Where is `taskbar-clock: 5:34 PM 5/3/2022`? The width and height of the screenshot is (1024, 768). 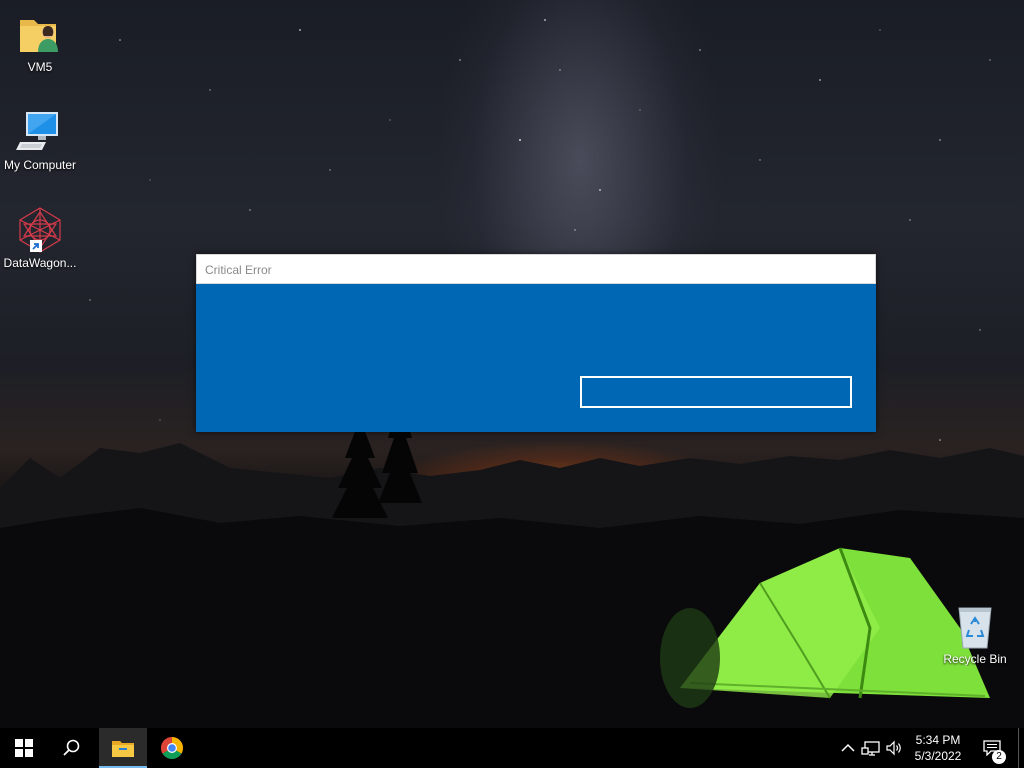 taskbar-clock: 5:34 PM 5/3/2022 is located at coordinates (938, 748).